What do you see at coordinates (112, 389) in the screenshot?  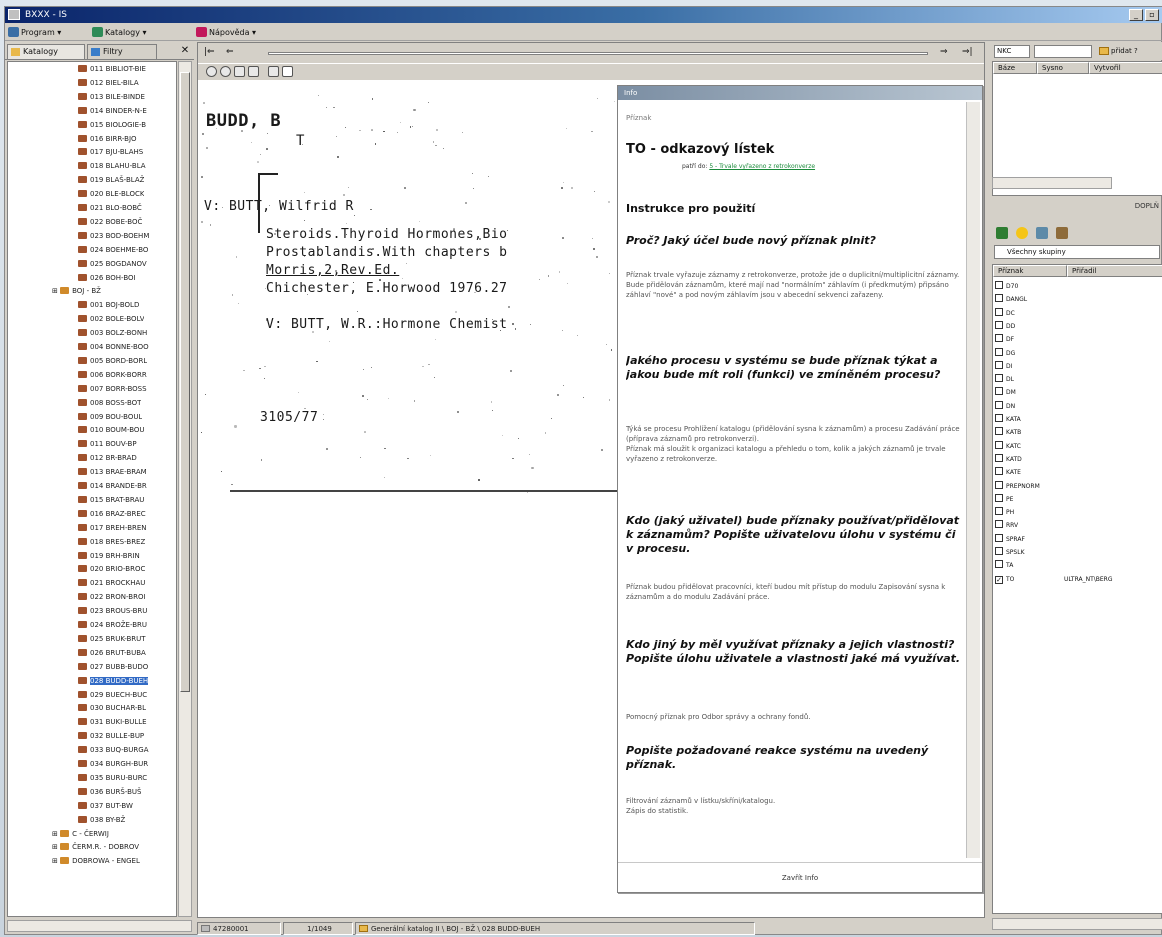 I see `tree-node-item: 007 BORR-BOSS` at bounding box center [112, 389].